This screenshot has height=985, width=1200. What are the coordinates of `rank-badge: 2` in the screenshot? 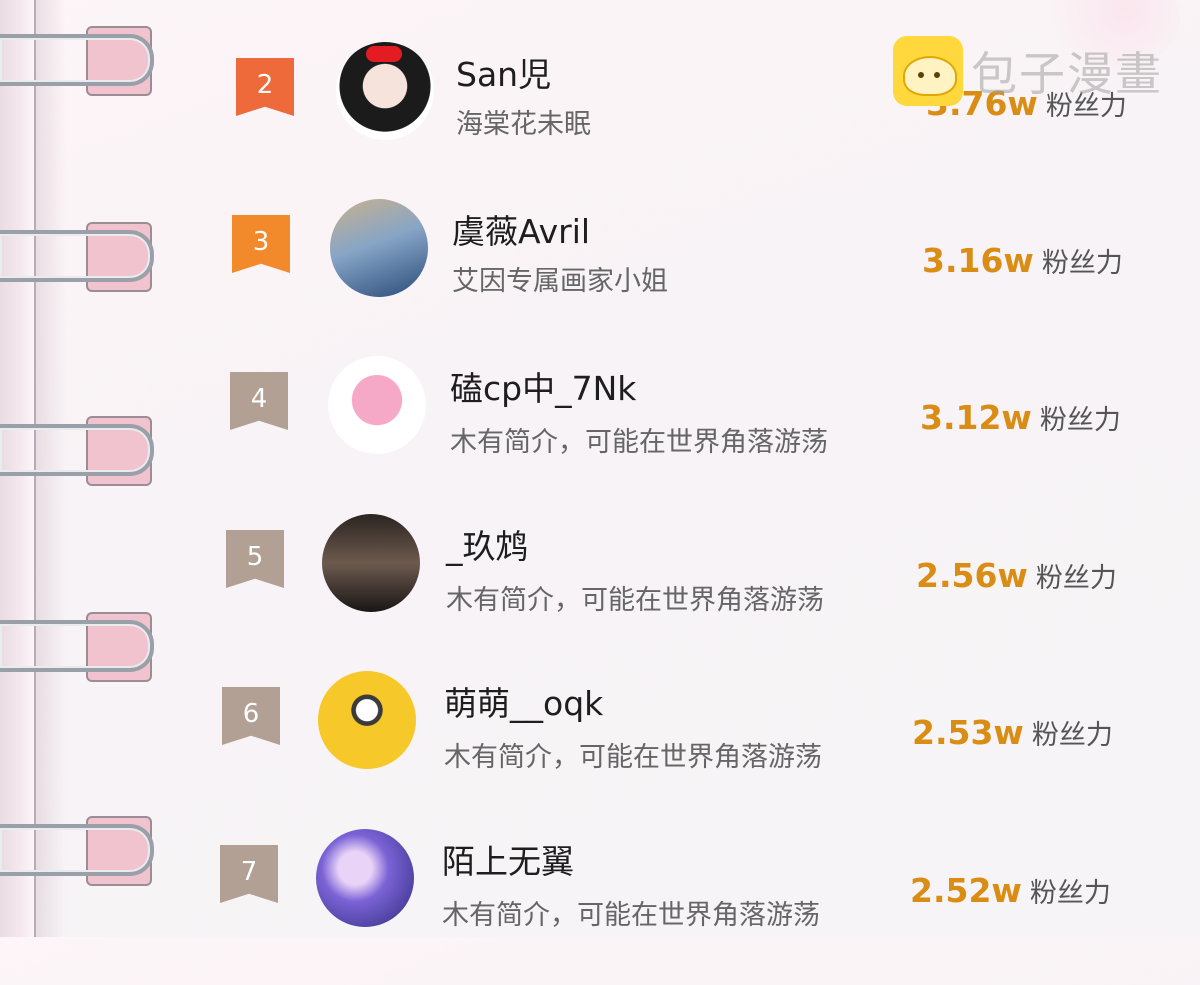 It's located at (265, 87).